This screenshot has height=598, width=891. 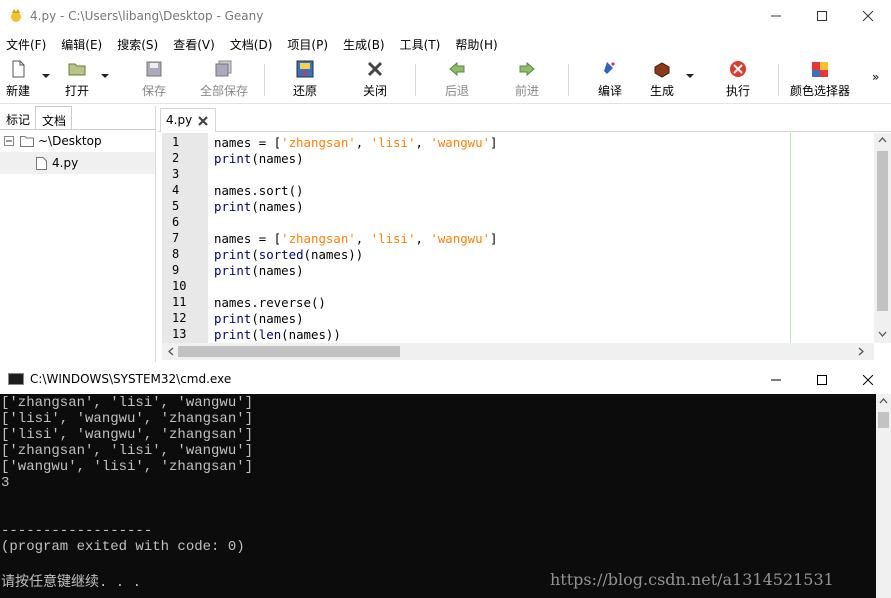 What do you see at coordinates (179, 302) in the screenshot?
I see `line-number: 11` at bounding box center [179, 302].